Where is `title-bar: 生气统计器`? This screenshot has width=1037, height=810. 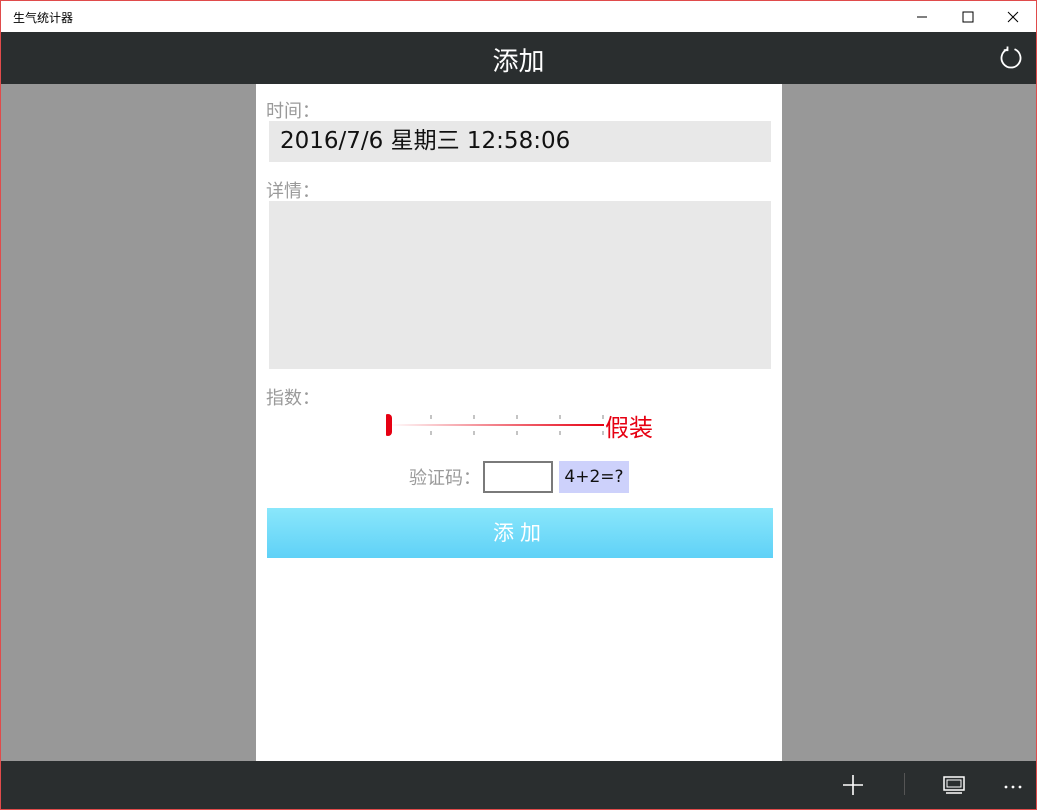
title-bar: 生气统计器 is located at coordinates (518, 16).